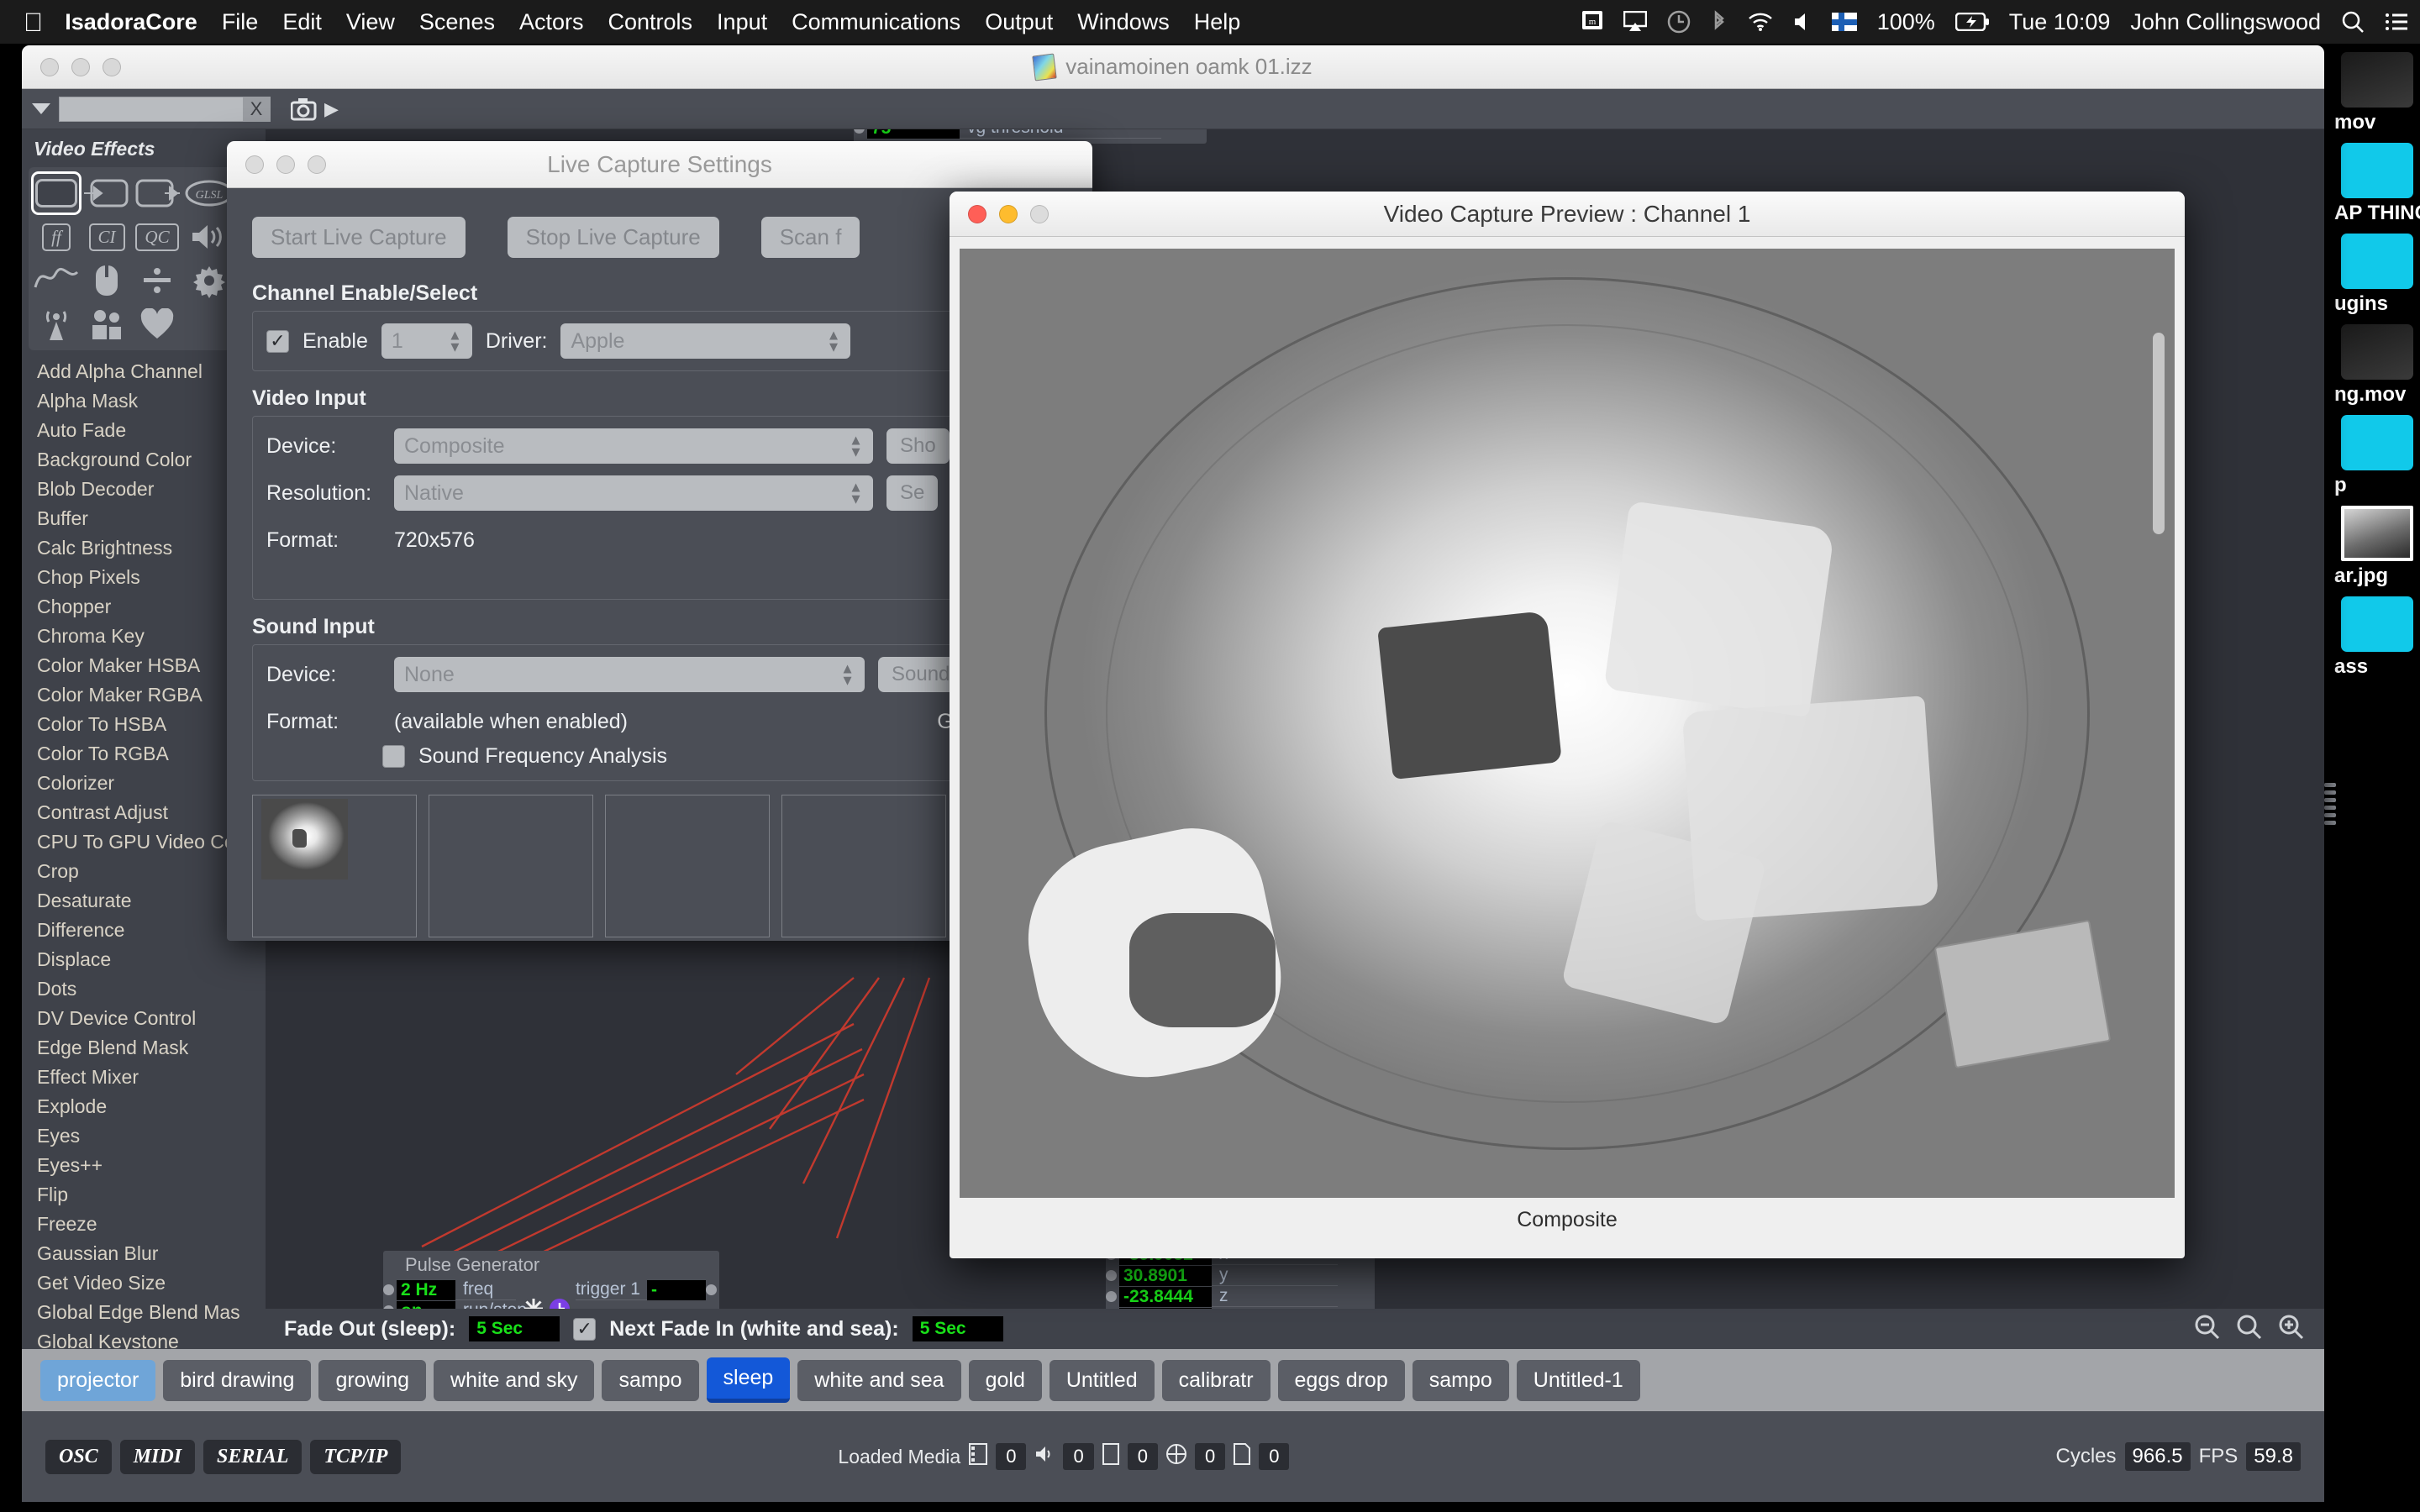  Describe the element at coordinates (2060, 22) in the screenshot. I see `menu-bar-clock: Tue 10:09` at that location.